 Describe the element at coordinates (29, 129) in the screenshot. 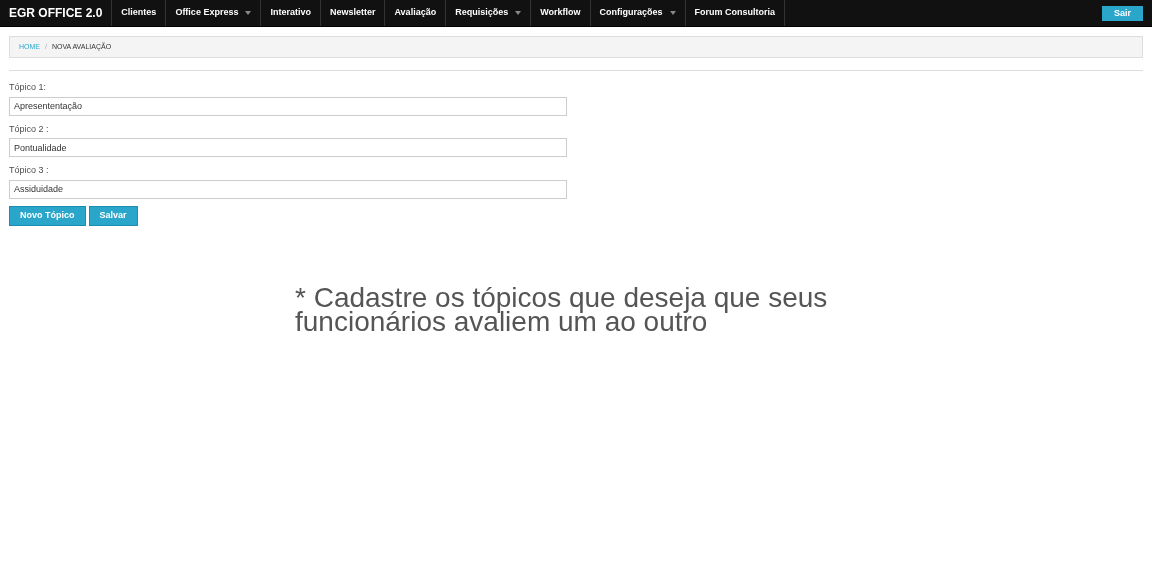

I see `field-label: Tópico 2 :` at that location.